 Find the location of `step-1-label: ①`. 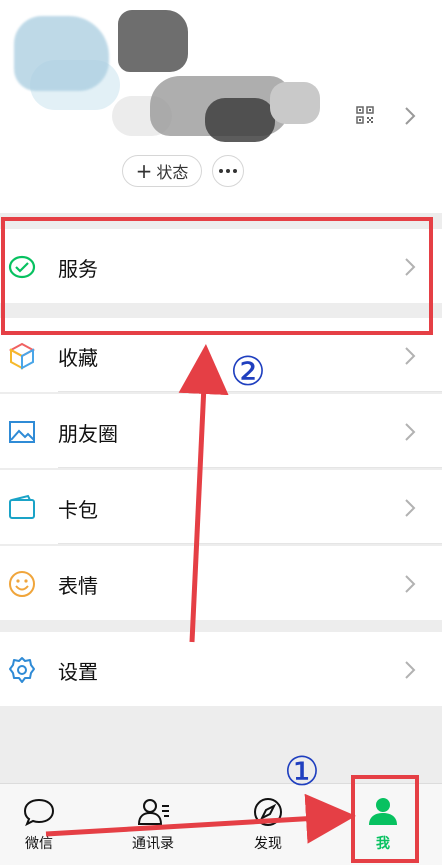

step-1-label: ① is located at coordinates (302, 772).